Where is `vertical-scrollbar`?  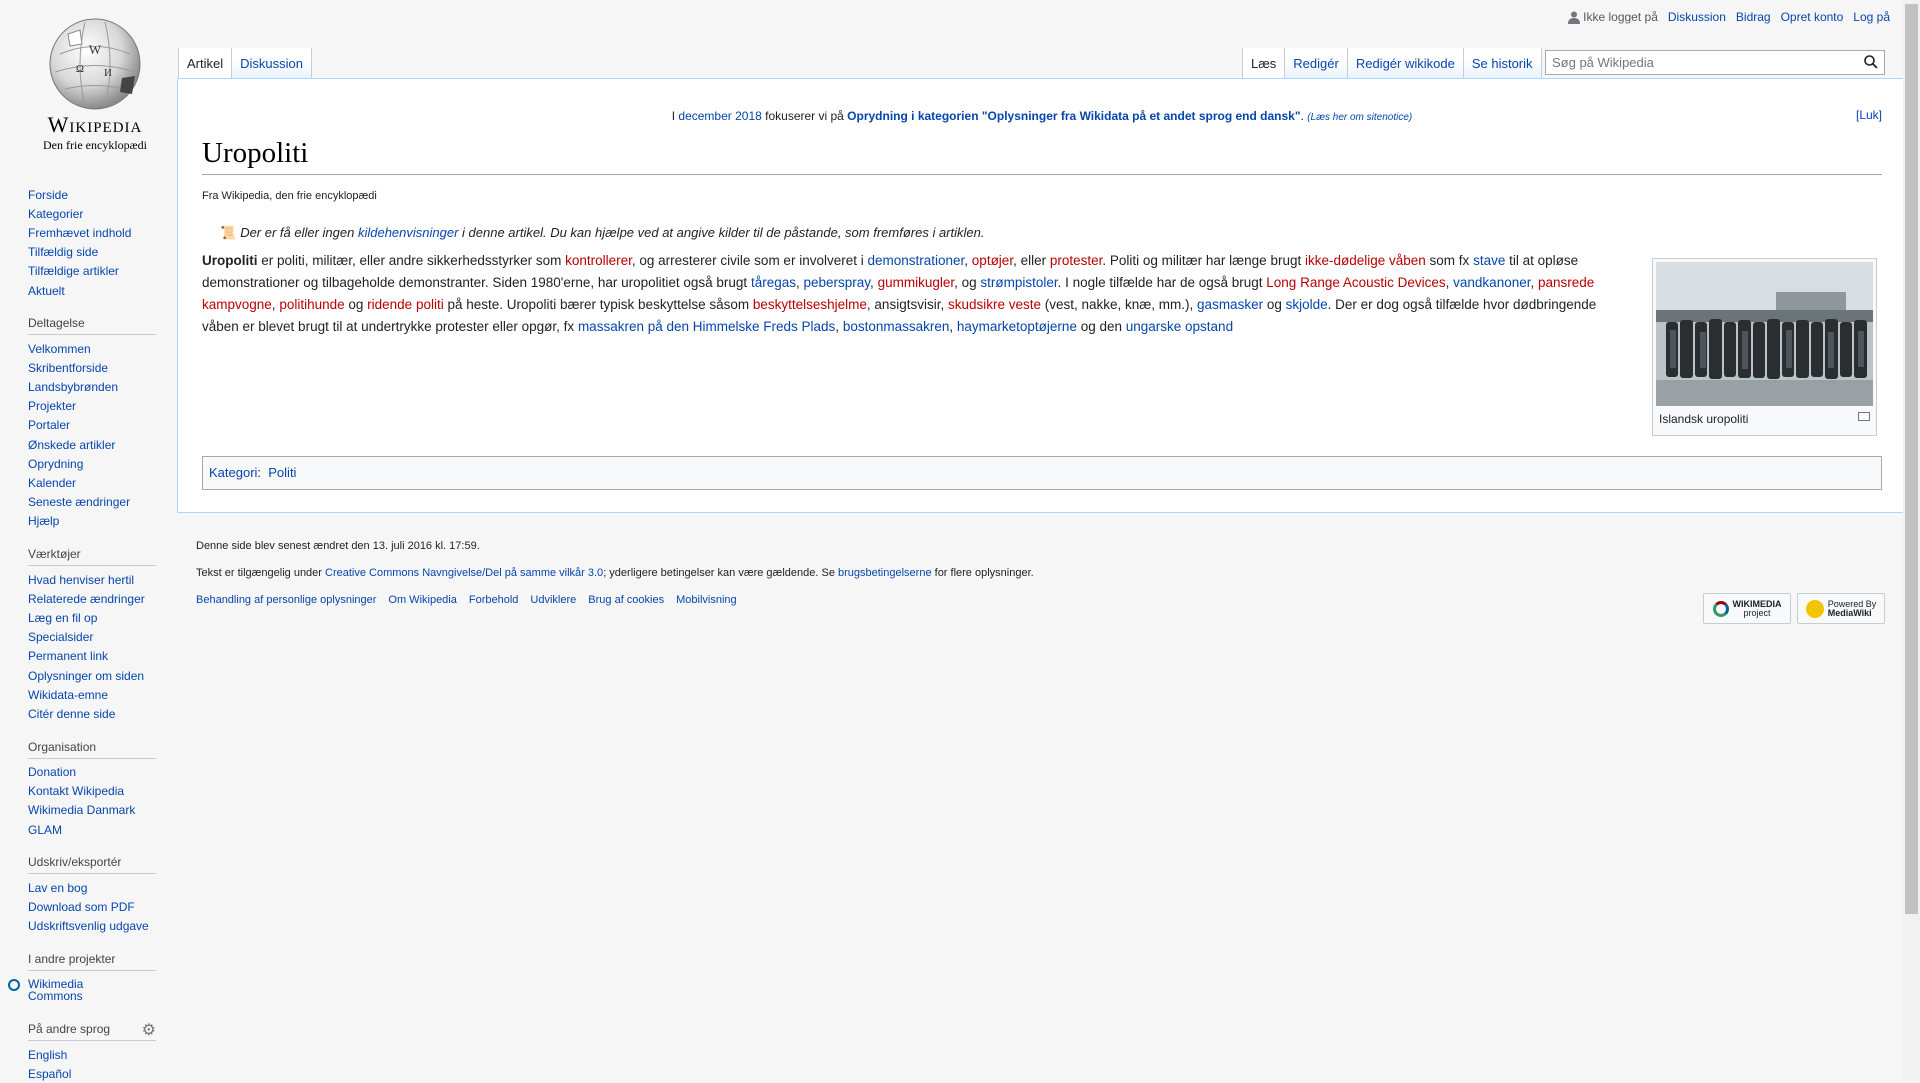 vertical-scrollbar is located at coordinates (1911, 540).